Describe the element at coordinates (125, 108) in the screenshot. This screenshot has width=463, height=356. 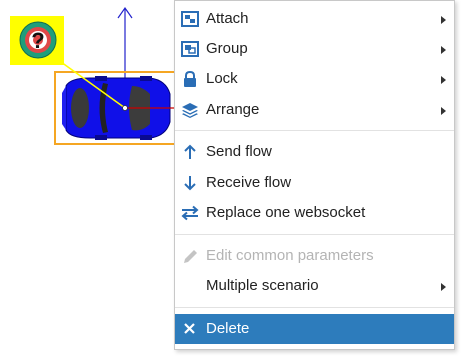
I see `vehicle-origin-point` at that location.